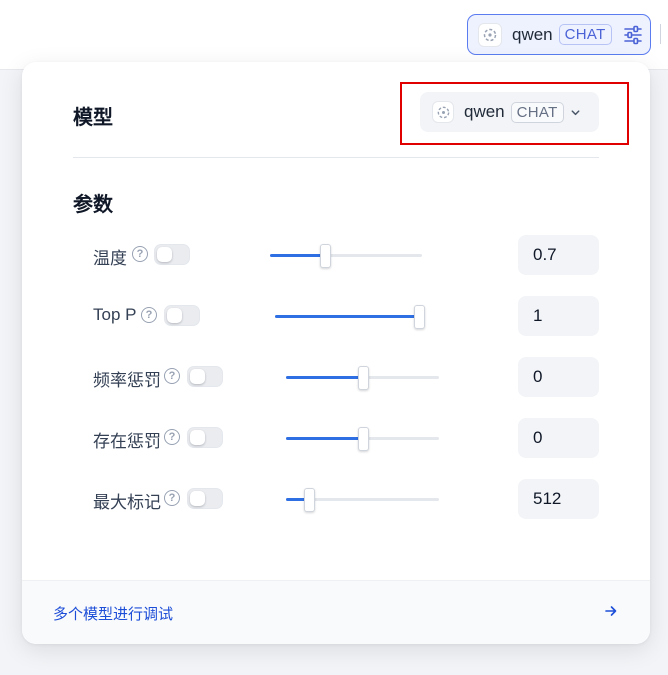 The image size is (668, 675). I want to click on arrow-right-icon, so click(611, 613).